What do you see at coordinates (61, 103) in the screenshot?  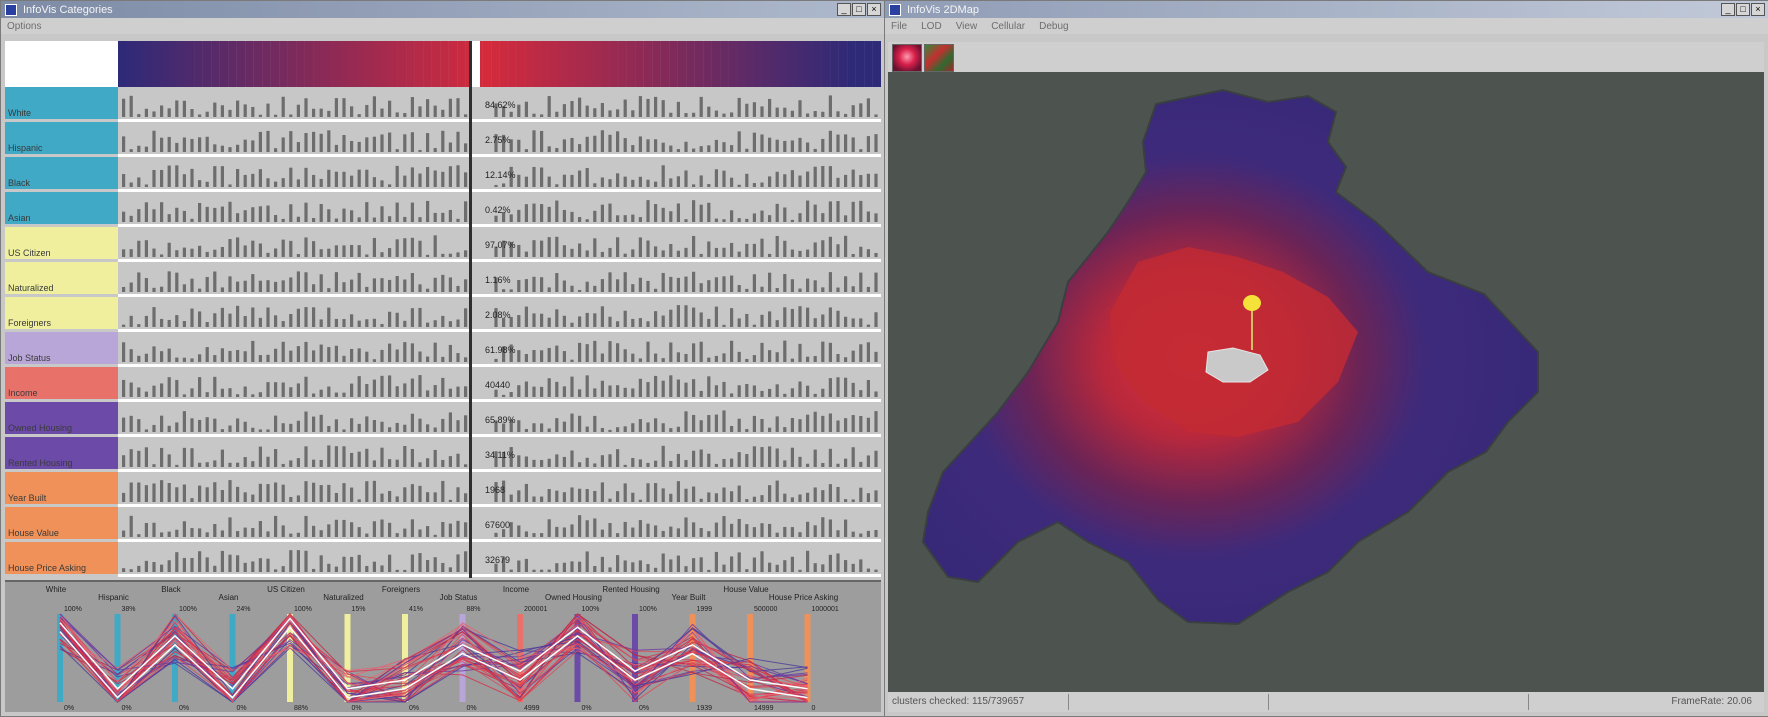 I see `category-label: White` at bounding box center [61, 103].